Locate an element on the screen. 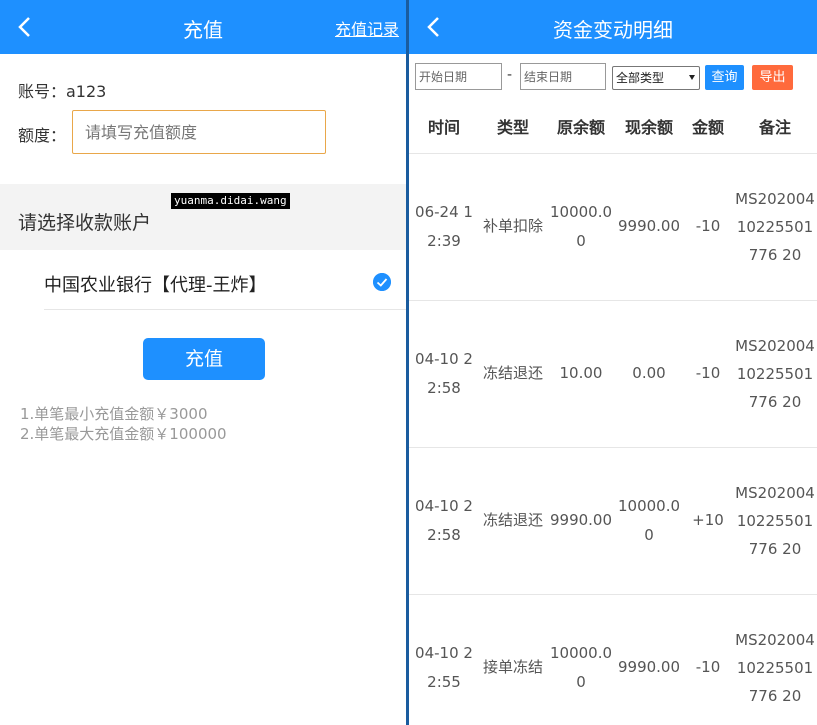 The width and height of the screenshot is (817, 725). amount-label: 额度： is located at coordinates (42, 135).